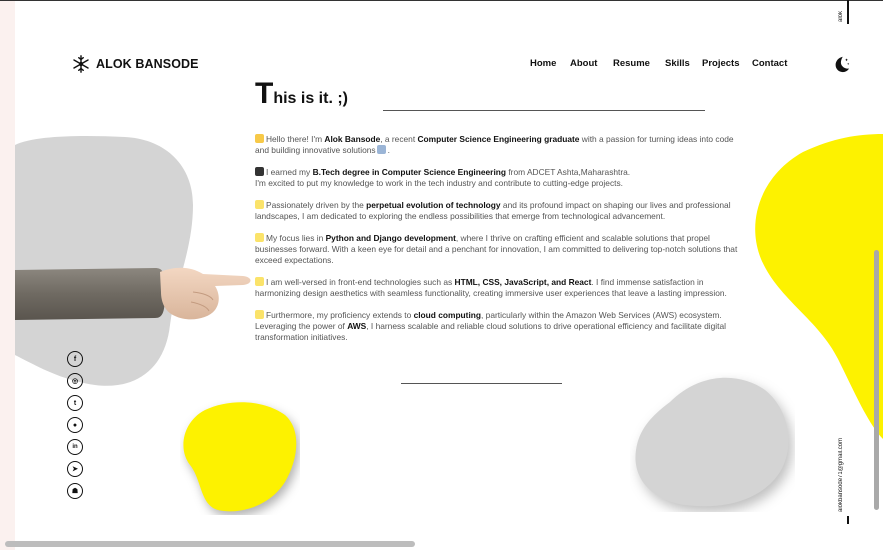 The width and height of the screenshot is (883, 550). I want to click on text: , a recent, so click(399, 139).